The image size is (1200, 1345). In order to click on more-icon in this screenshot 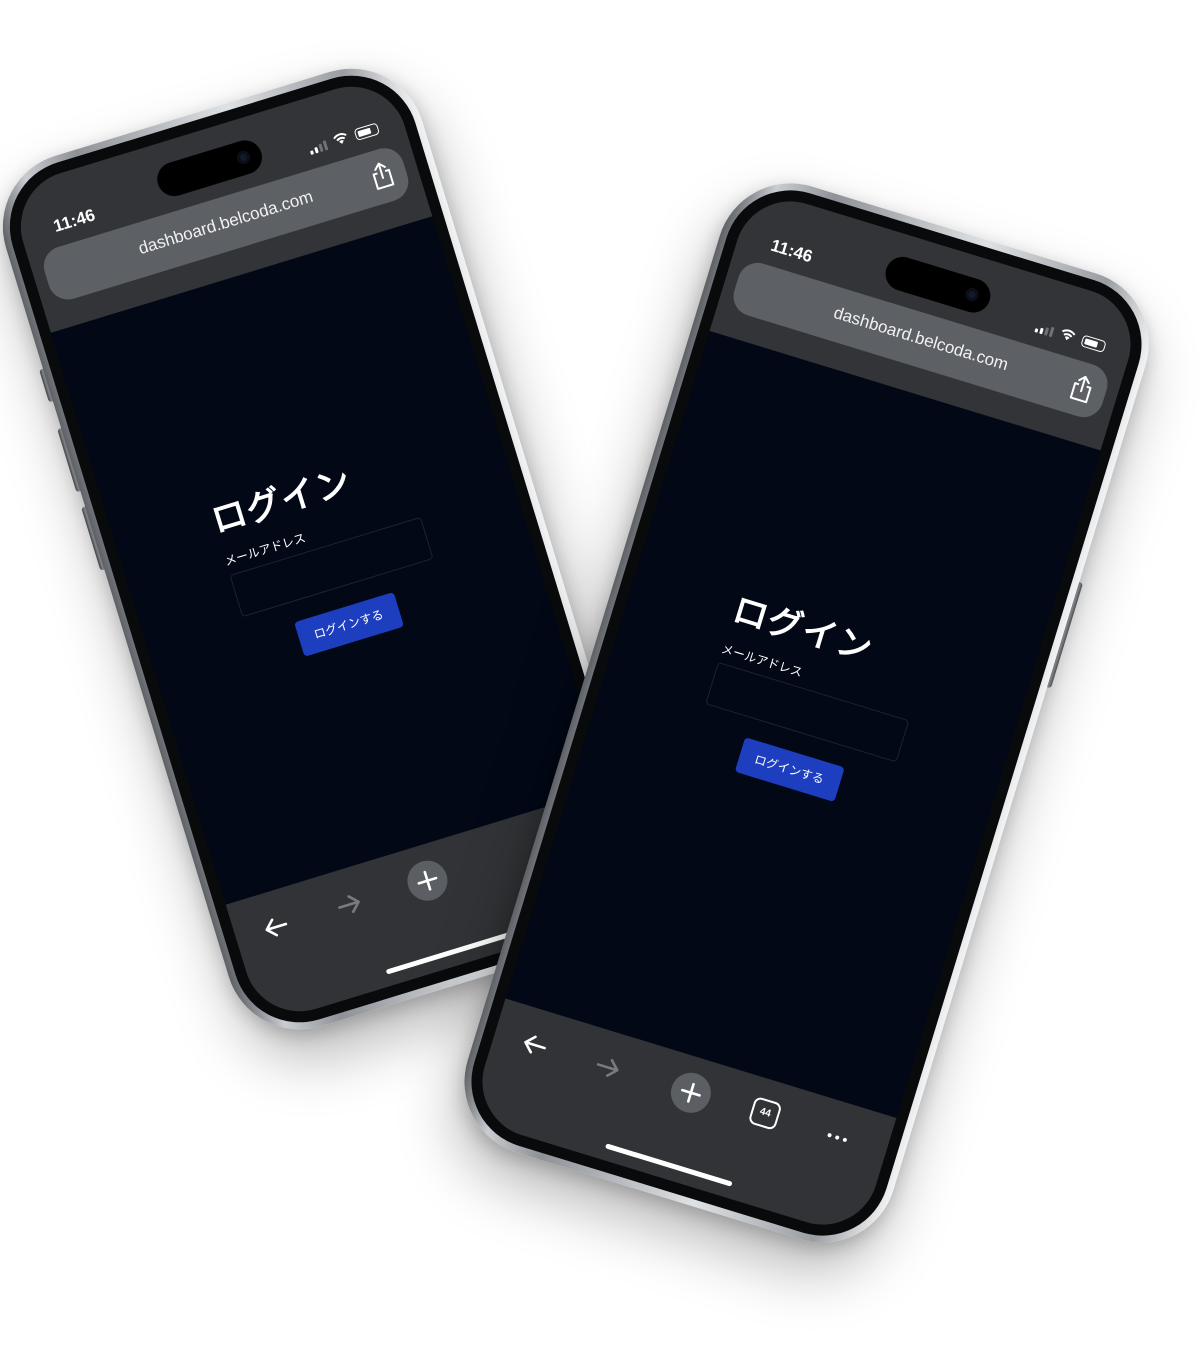, I will do `click(837, 1137)`.